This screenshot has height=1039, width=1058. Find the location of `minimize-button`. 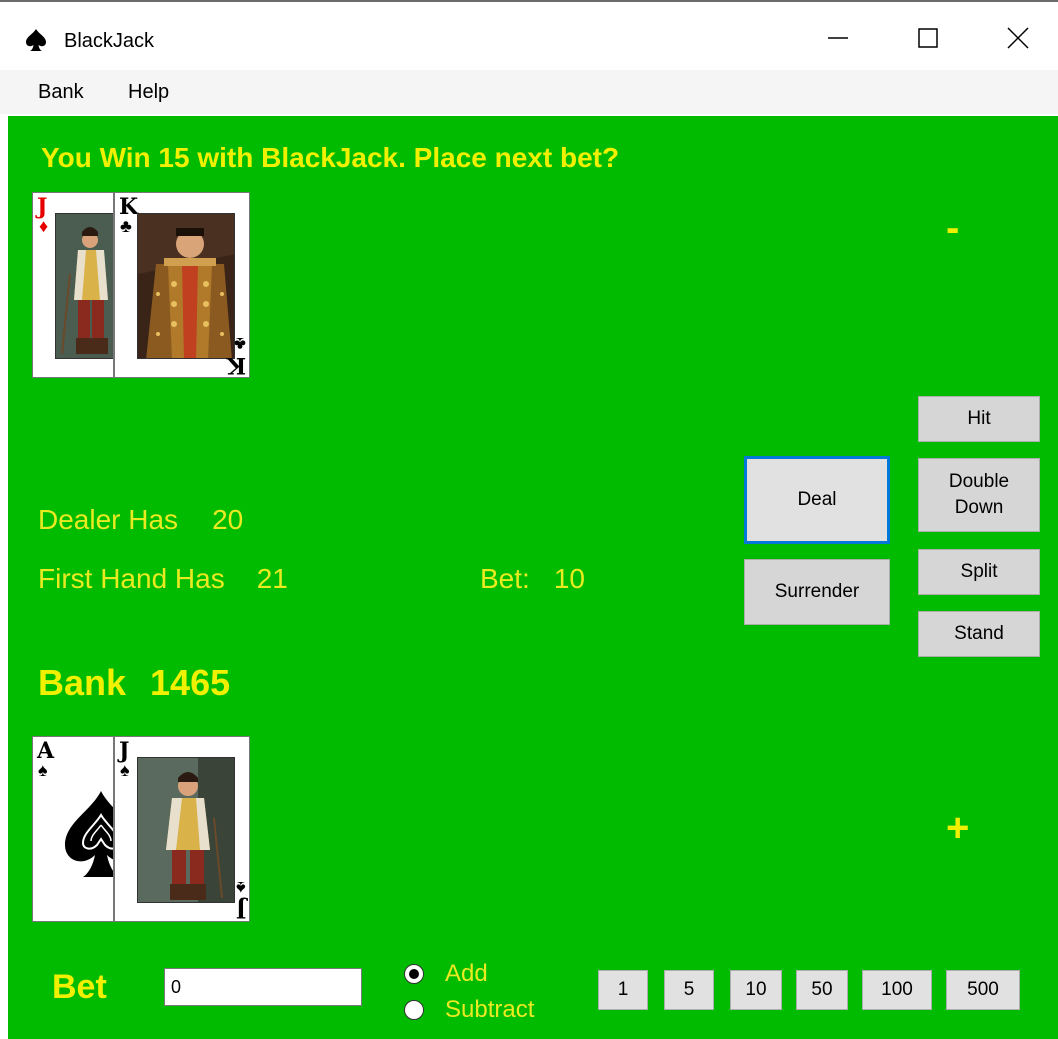

minimize-button is located at coordinates (838, 38).